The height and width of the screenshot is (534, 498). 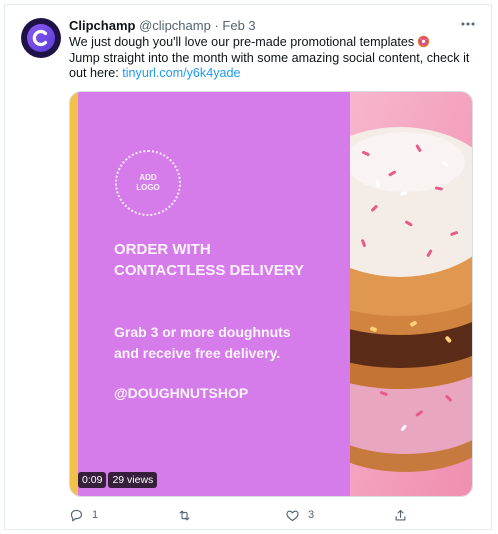 I want to click on logo-placeholder-line1: ADD, so click(x=148, y=177).